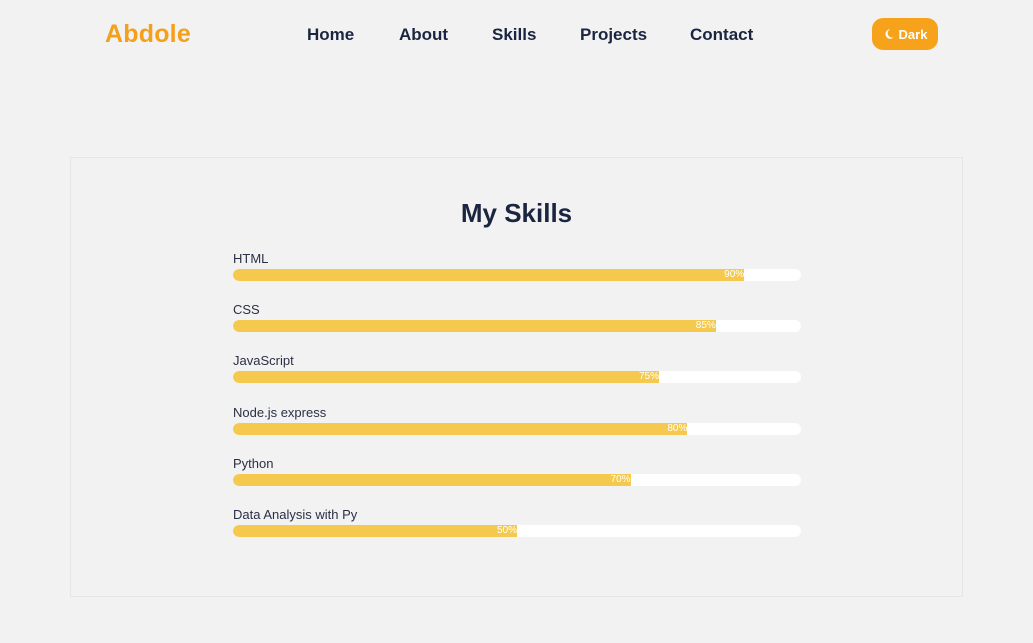  I want to click on skill-item-javascript: JavaScript 75%, so click(517, 373).